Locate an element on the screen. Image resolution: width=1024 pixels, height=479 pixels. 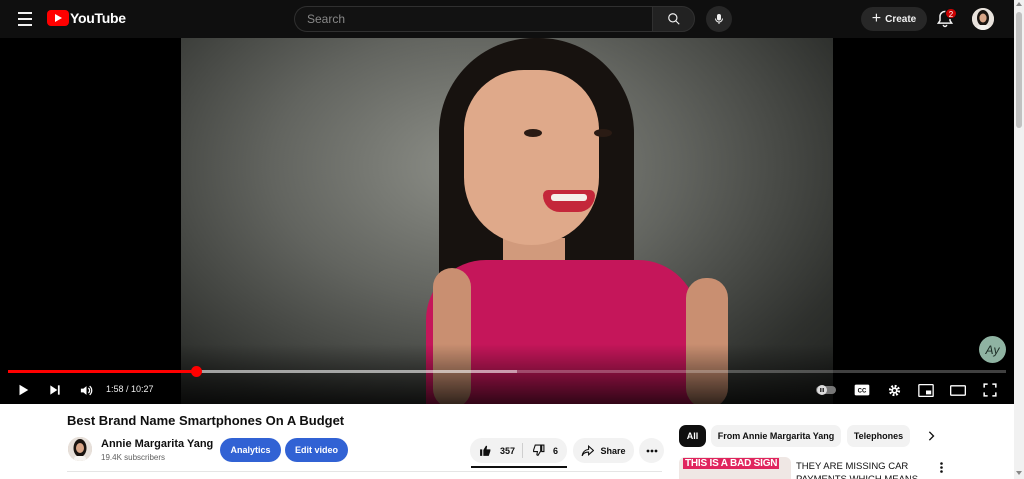
channel-name: Annie Margarita Yang is located at coordinates (157, 444).